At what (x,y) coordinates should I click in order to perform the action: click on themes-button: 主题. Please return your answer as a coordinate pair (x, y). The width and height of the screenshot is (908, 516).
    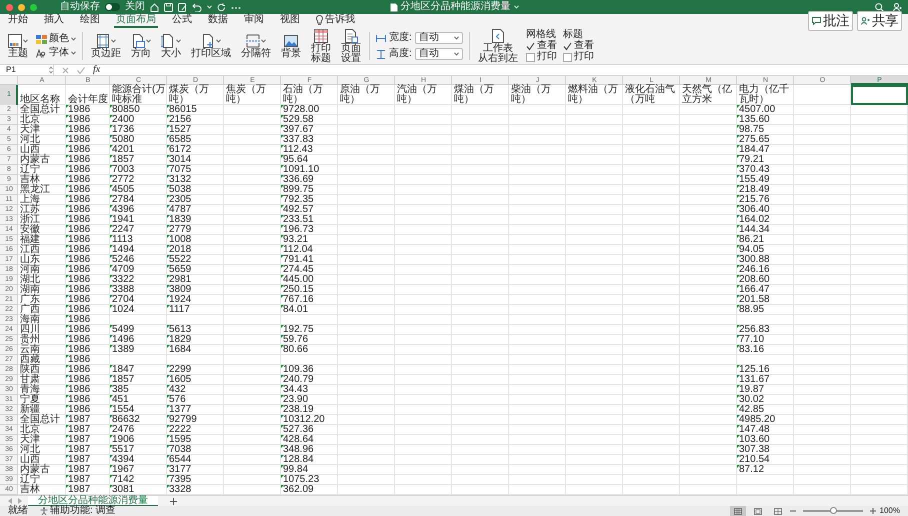
    Looking at the image, I should click on (18, 46).